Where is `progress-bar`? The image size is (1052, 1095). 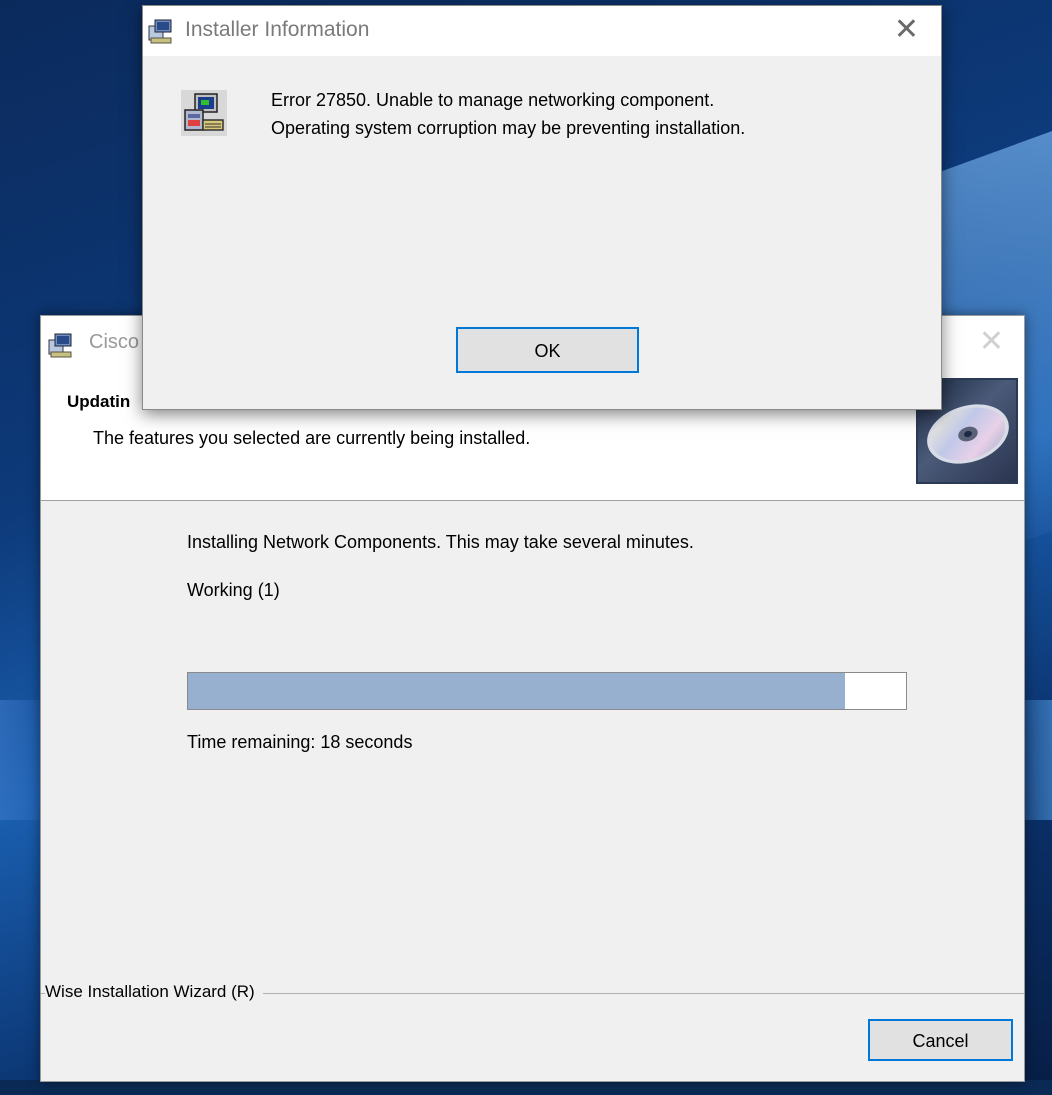 progress-bar is located at coordinates (547, 691).